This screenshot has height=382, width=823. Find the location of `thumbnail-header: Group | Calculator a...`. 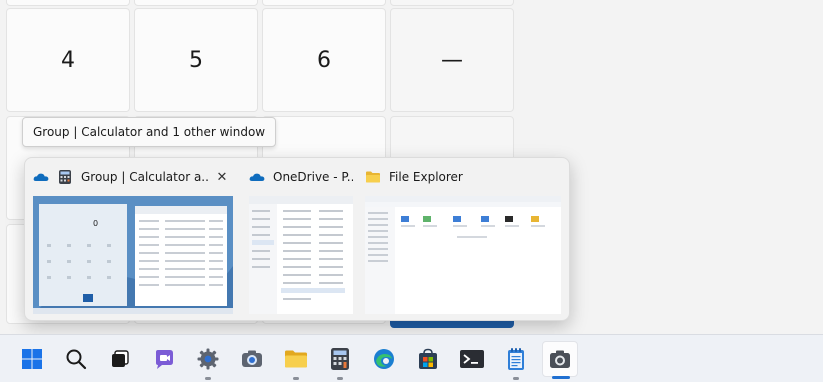

thumbnail-header: Group | Calculator a... is located at coordinates (121, 177).